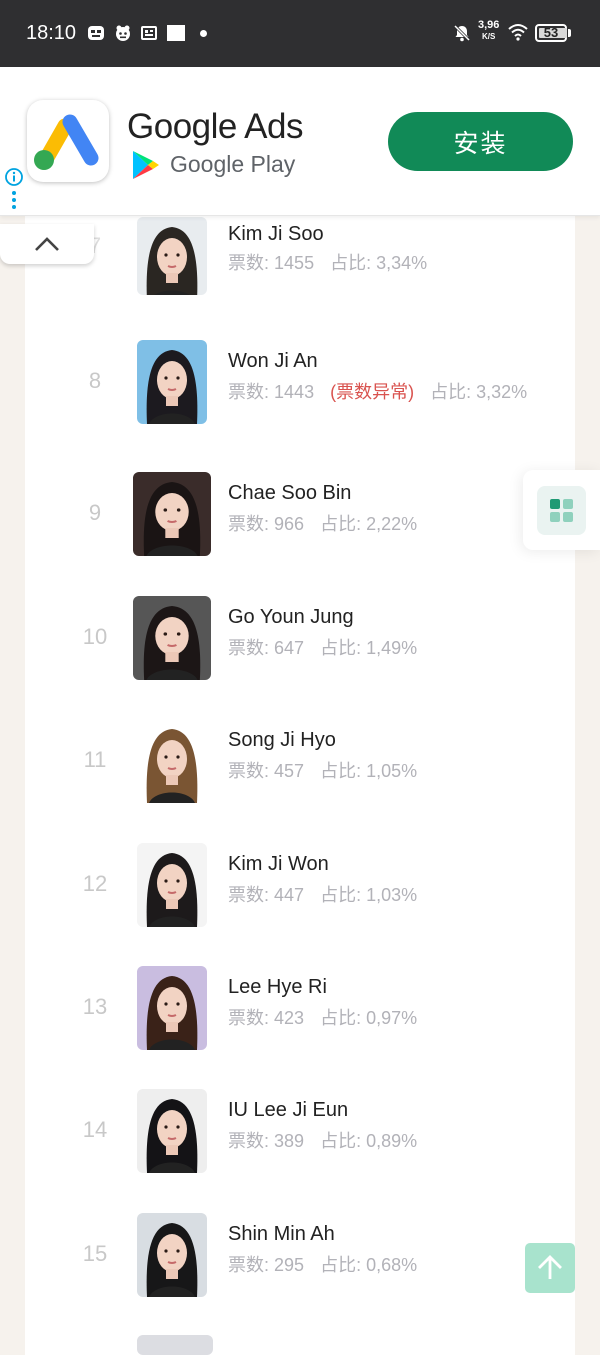 The height and width of the screenshot is (1355, 600). What do you see at coordinates (277, 987) in the screenshot?
I see `celebrity-name: Lee Hye Ri` at bounding box center [277, 987].